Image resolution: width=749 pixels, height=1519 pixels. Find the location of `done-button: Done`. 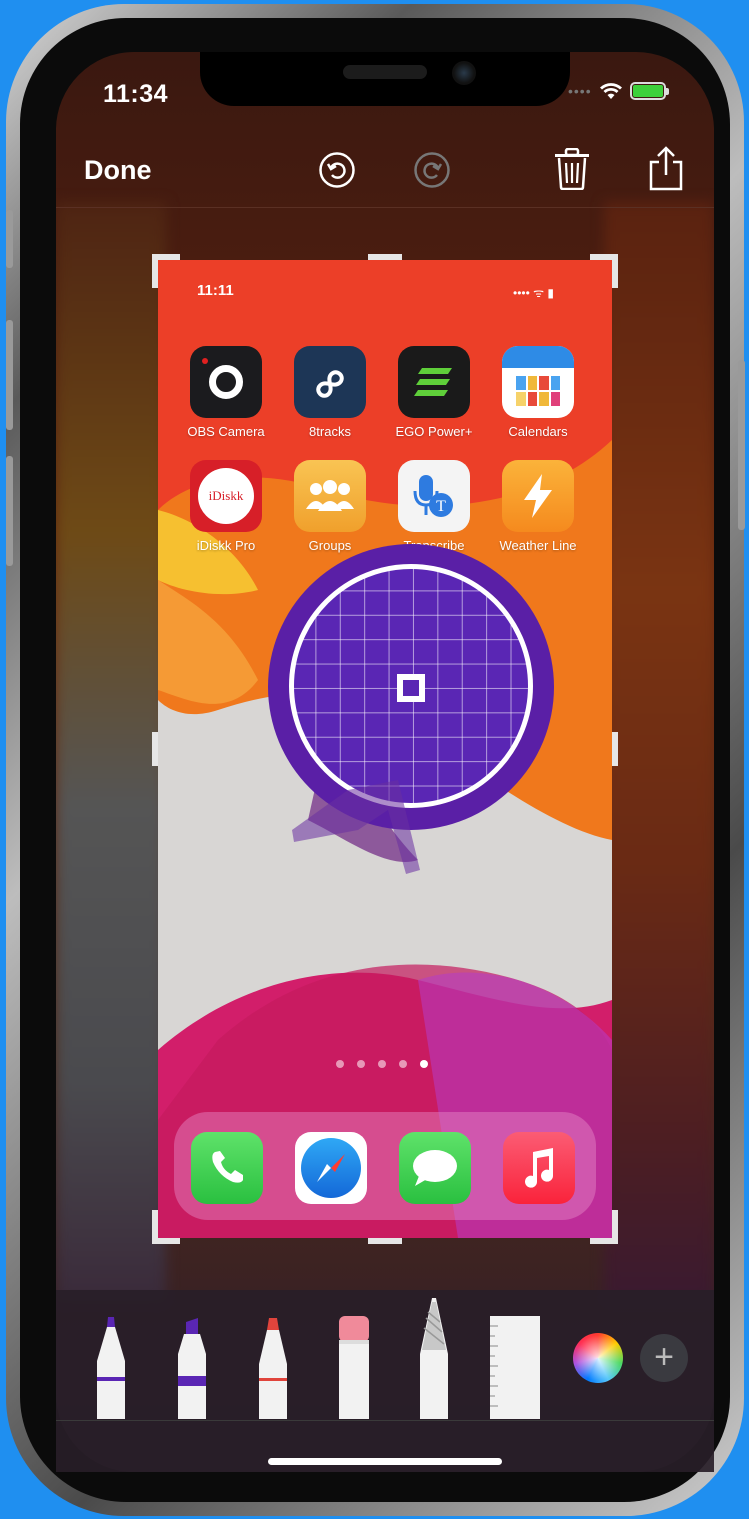

done-button: Done is located at coordinates (118, 170).